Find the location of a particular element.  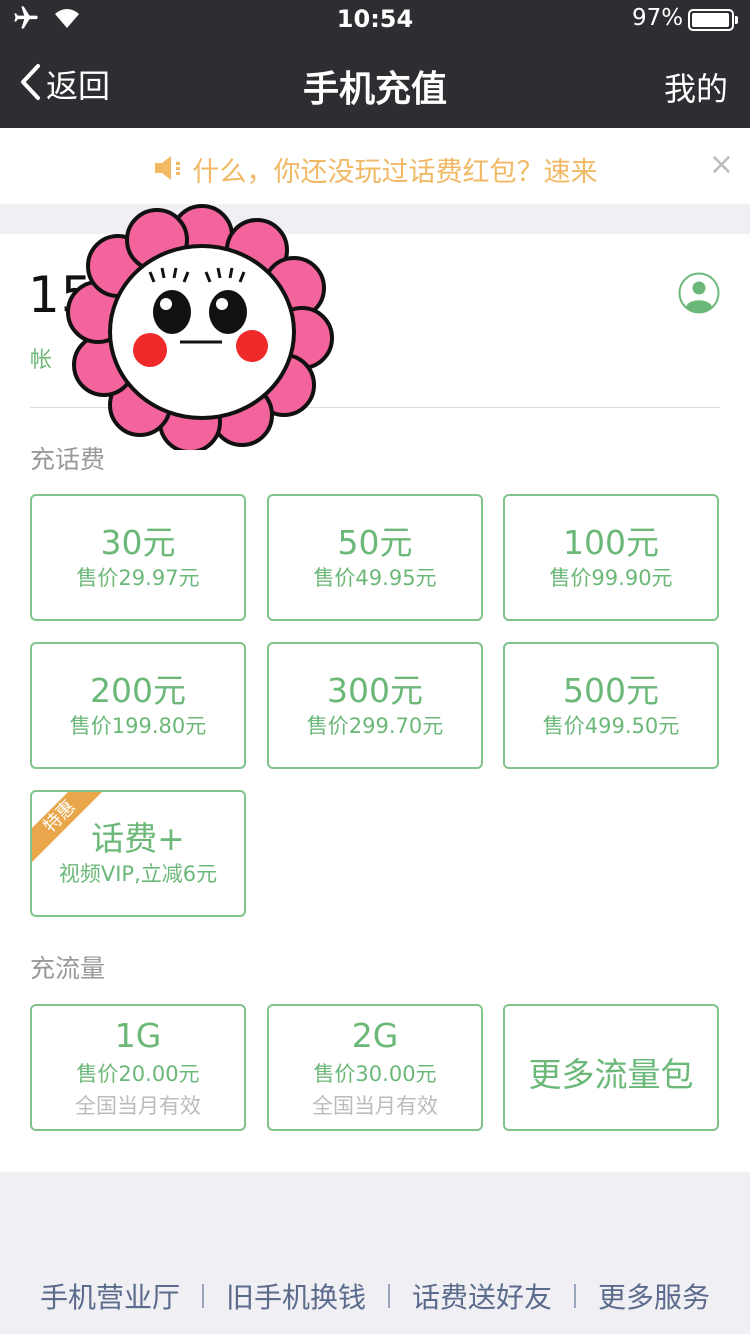

footer-link-trade-in: 旧手机换钱 is located at coordinates (296, 1296).